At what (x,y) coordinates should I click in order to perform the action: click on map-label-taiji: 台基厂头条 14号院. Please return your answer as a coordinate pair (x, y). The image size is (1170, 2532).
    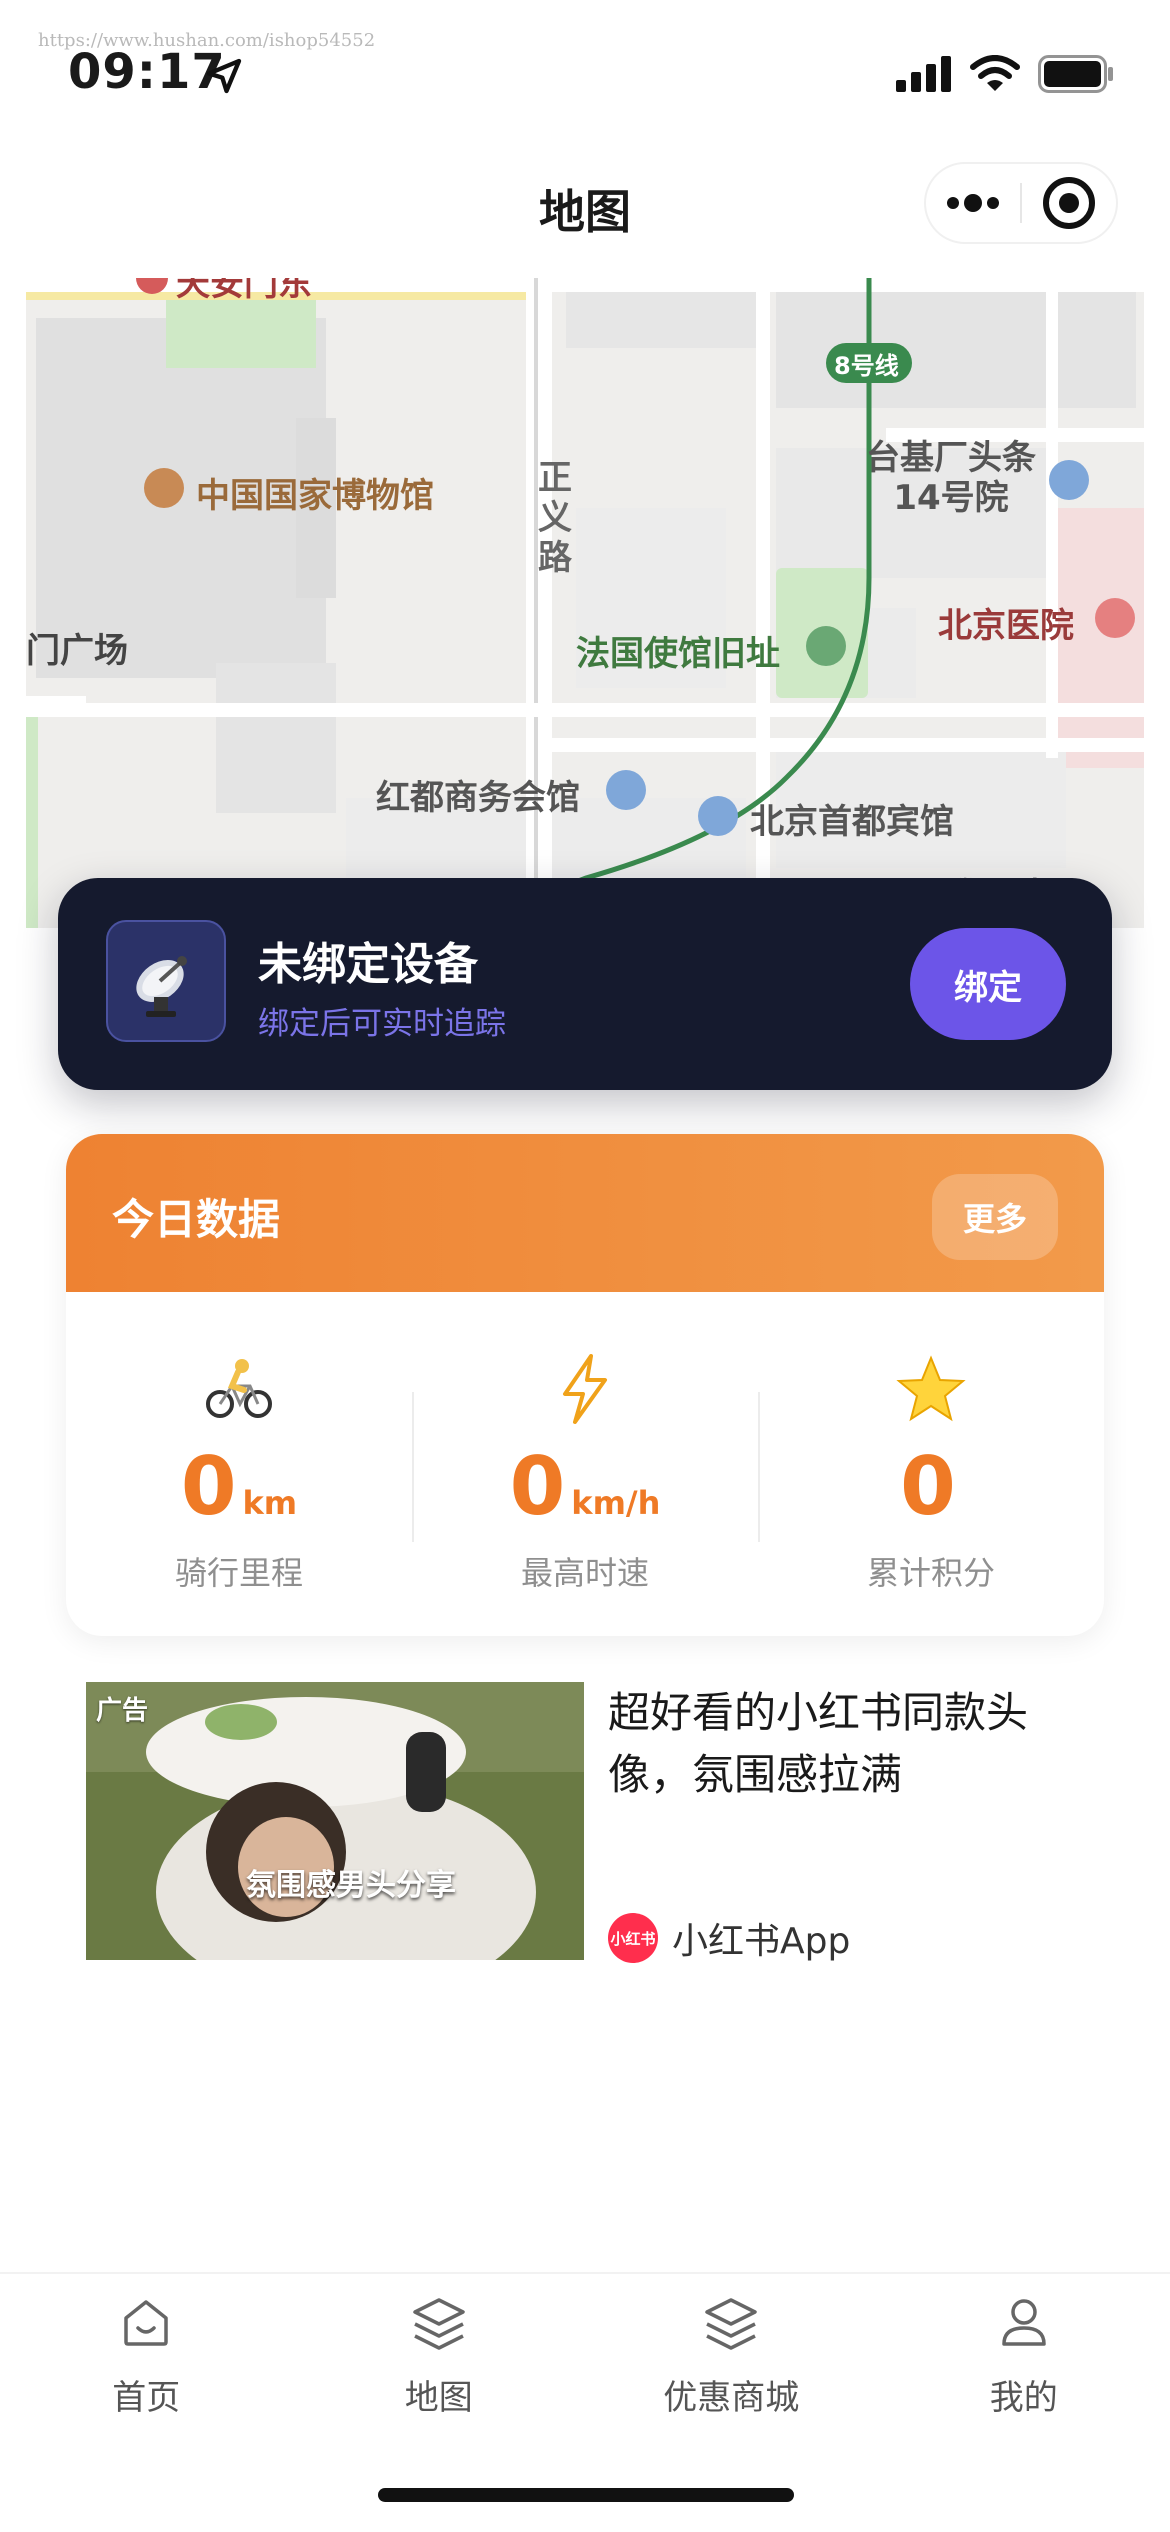
    Looking at the image, I should click on (951, 478).